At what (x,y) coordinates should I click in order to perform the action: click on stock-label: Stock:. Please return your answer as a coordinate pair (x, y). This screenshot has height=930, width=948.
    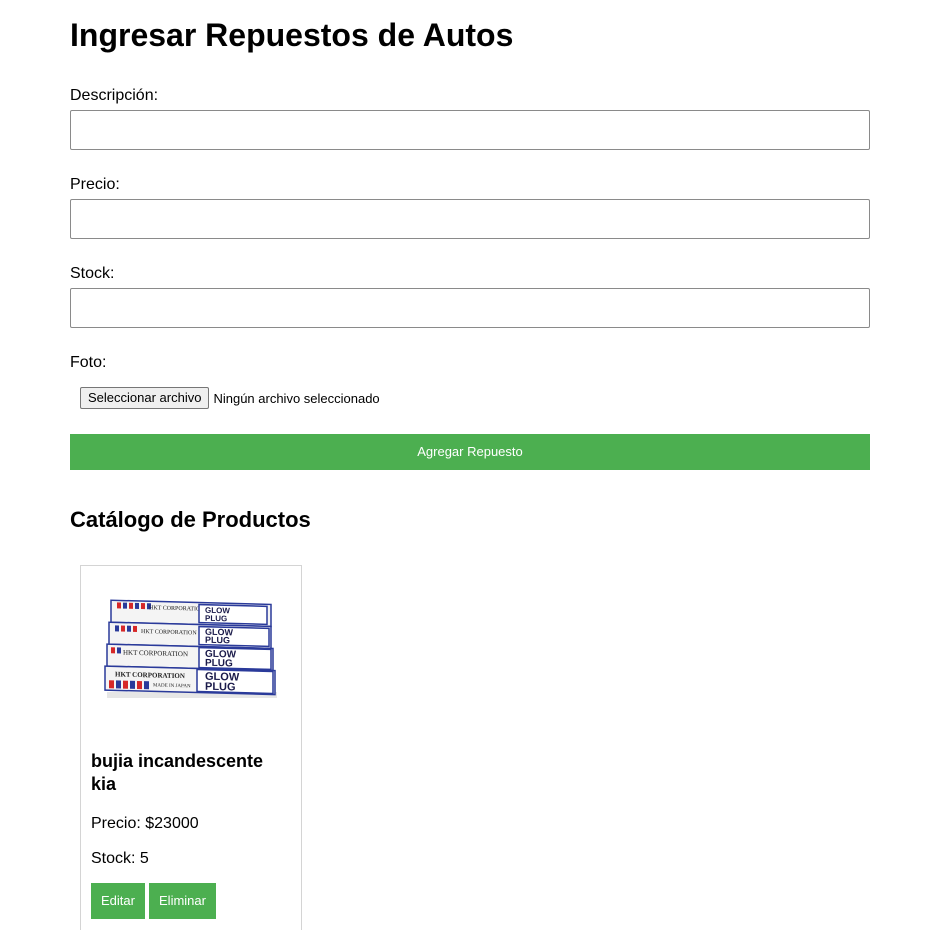
    Looking at the image, I should click on (92, 273).